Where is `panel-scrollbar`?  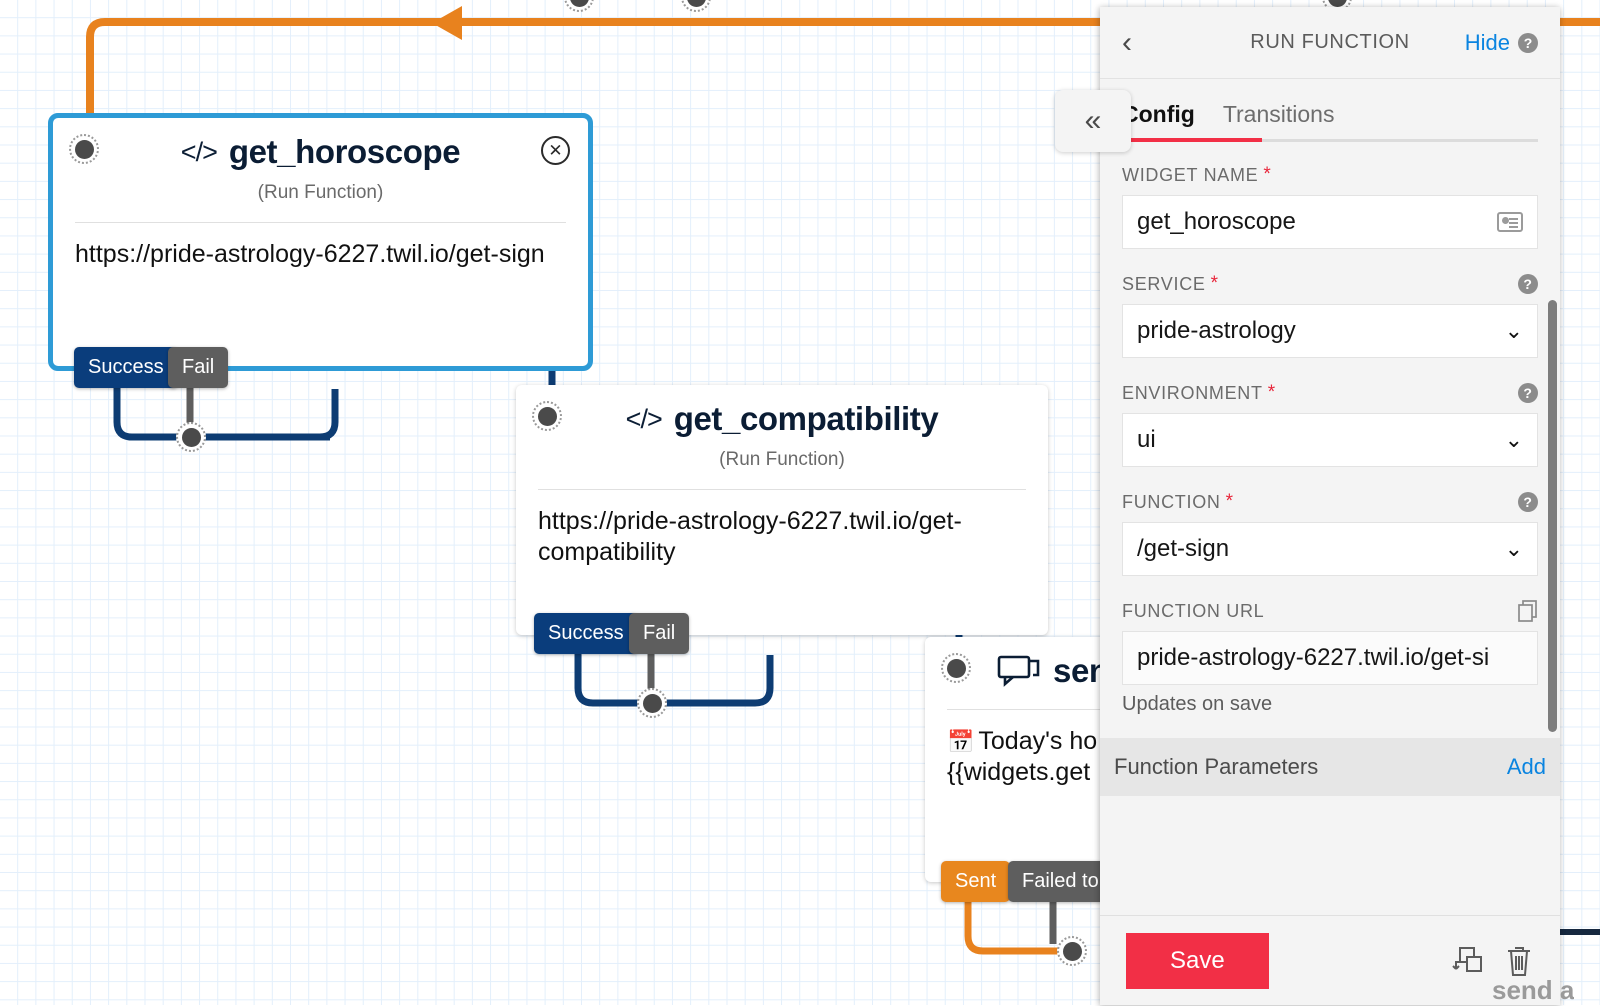 panel-scrollbar is located at coordinates (1552, 516).